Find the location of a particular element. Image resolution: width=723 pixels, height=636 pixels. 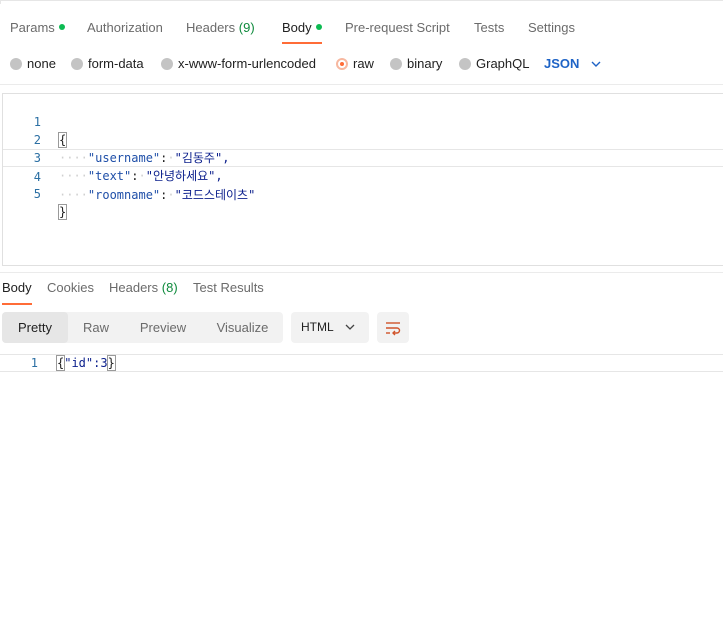

body-status-dot is located at coordinates (318, 27).